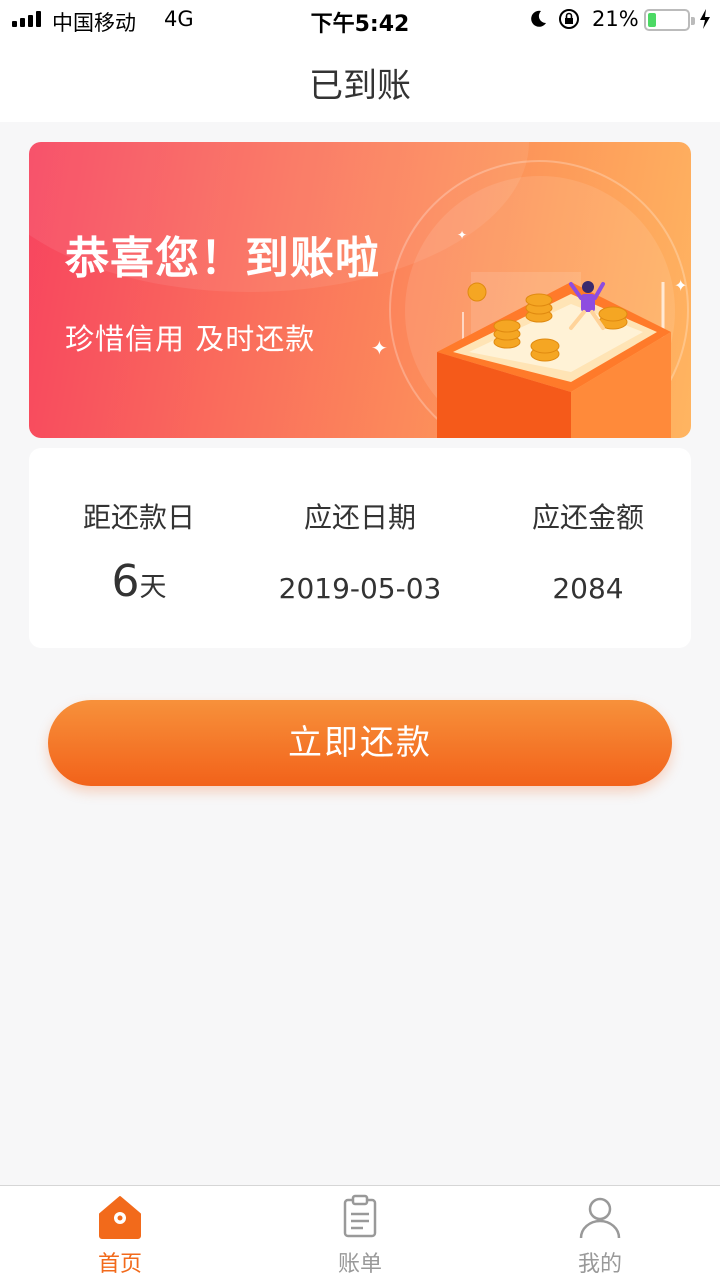 The image size is (720, 1280). What do you see at coordinates (360, 743) in the screenshot?
I see `repay-now-button: 立即还款` at bounding box center [360, 743].